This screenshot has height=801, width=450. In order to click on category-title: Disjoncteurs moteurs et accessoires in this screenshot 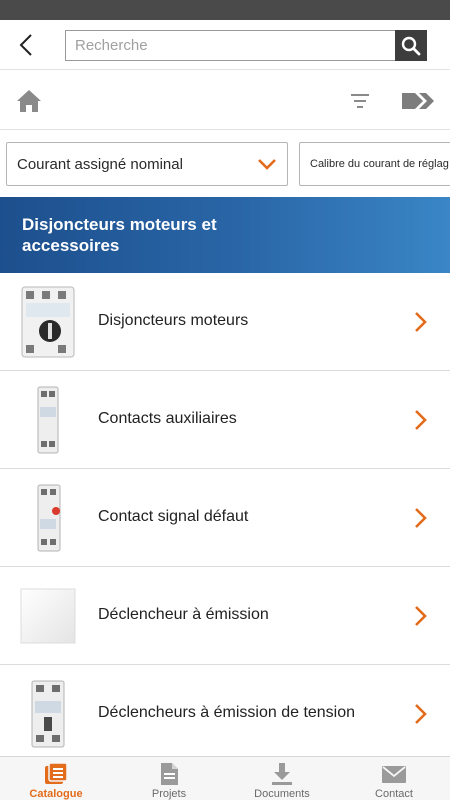, I will do `click(119, 235)`.